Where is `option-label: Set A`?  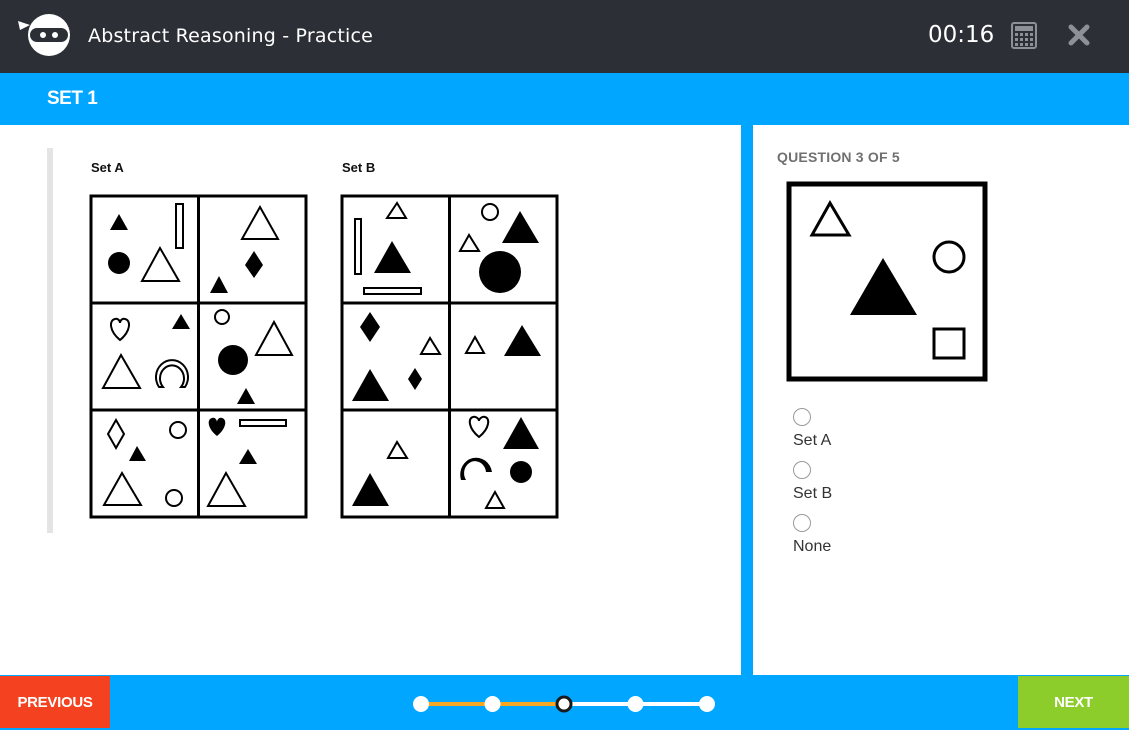
option-label: Set A is located at coordinates (812, 440).